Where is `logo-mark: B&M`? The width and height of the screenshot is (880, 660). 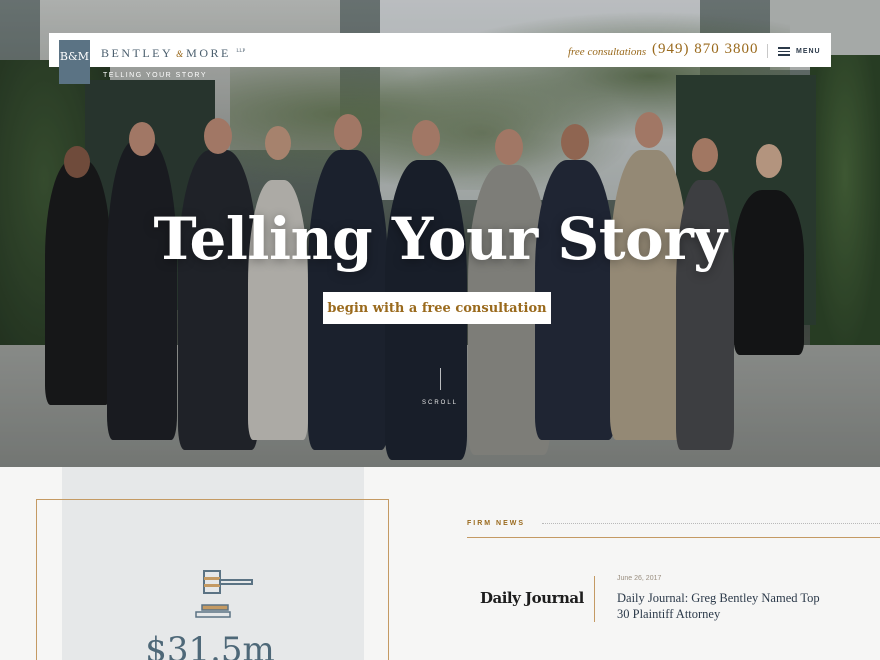 logo-mark: B&M is located at coordinates (74, 62).